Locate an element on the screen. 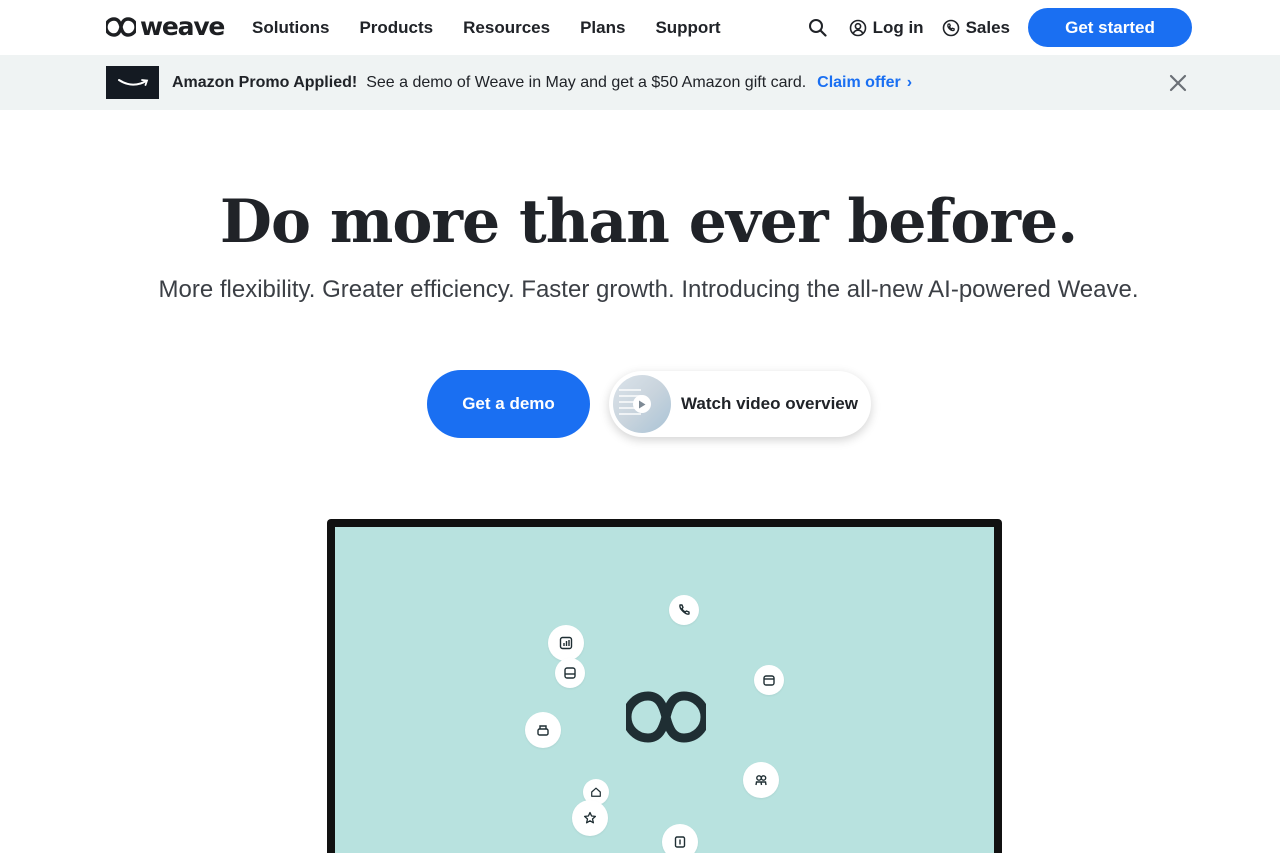  claim-offer-link: Claim offer › is located at coordinates (864, 83).